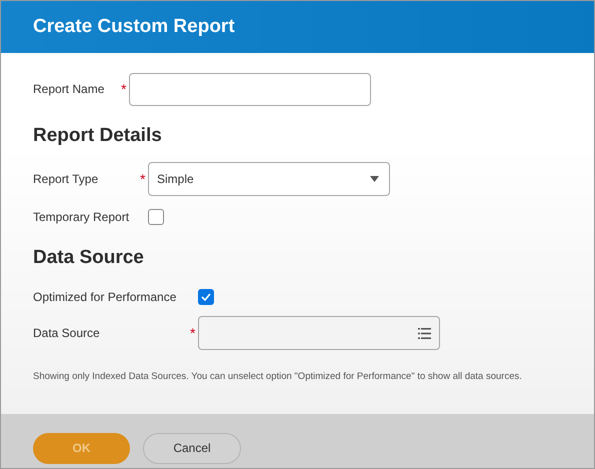 This screenshot has height=469, width=595. What do you see at coordinates (89, 258) in the screenshot?
I see `section-heading: Data Source` at bounding box center [89, 258].